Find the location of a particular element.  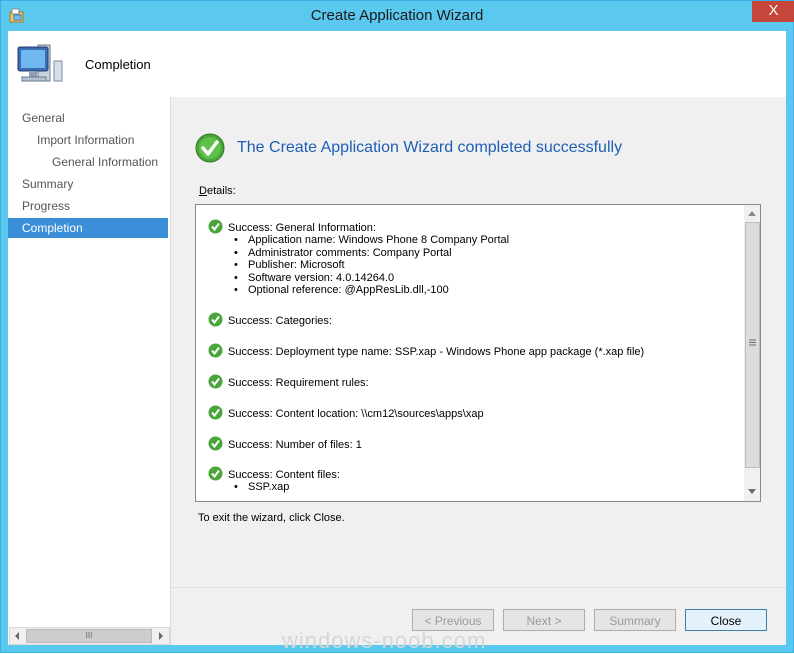

nav-item-import-information: Import Information is located at coordinates (85, 140).